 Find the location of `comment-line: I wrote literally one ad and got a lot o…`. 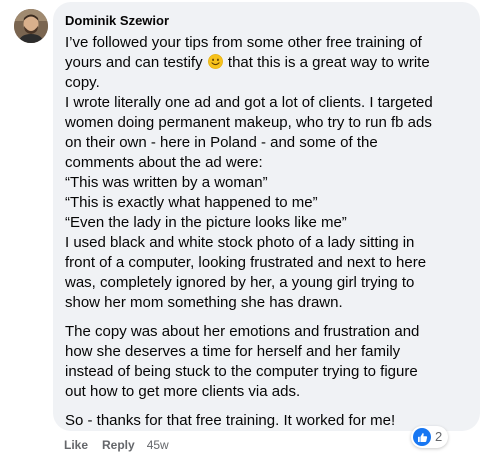

comment-line: I wrote literally one ad and got a lot o… is located at coordinates (249, 102).